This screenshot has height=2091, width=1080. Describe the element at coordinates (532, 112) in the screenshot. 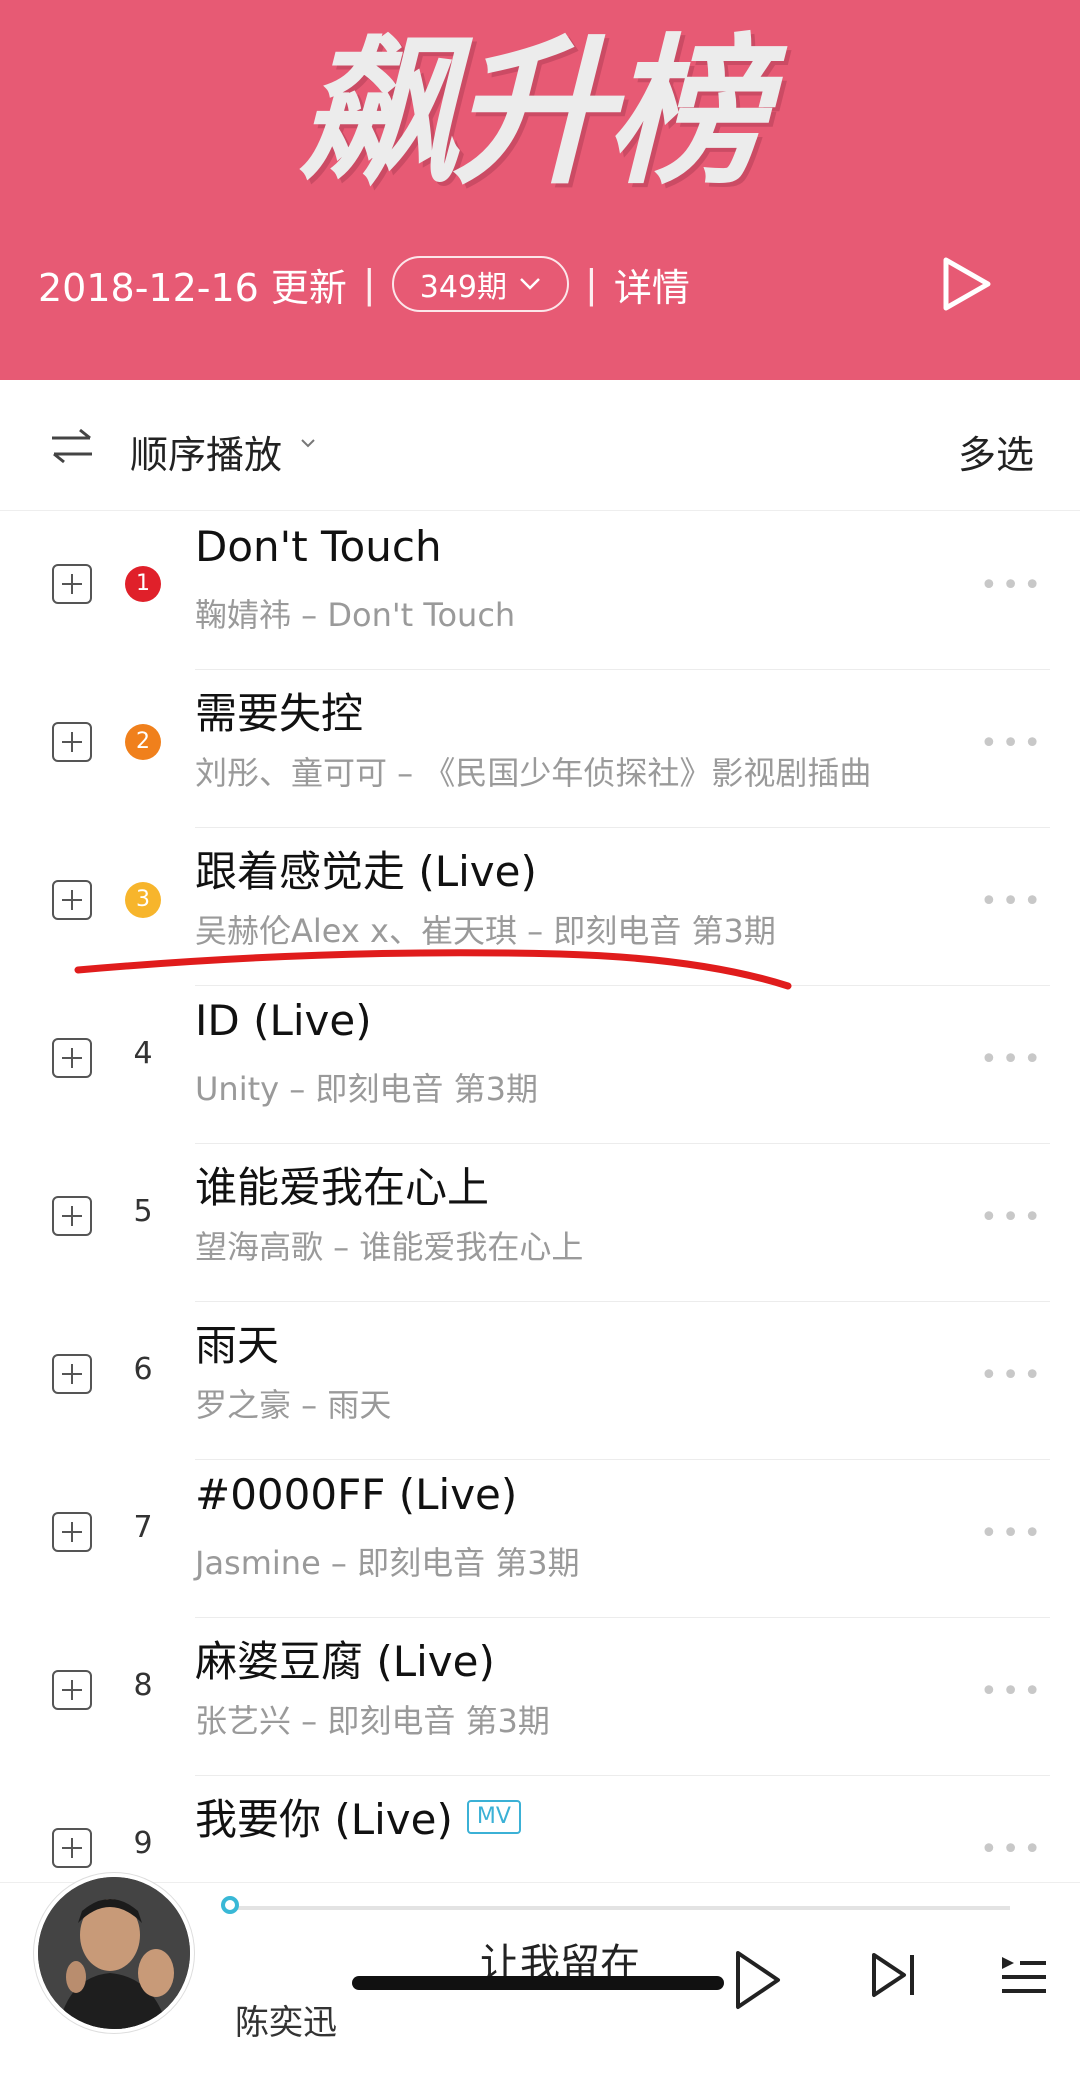

I see `chart-logo: 飙升榜` at that location.